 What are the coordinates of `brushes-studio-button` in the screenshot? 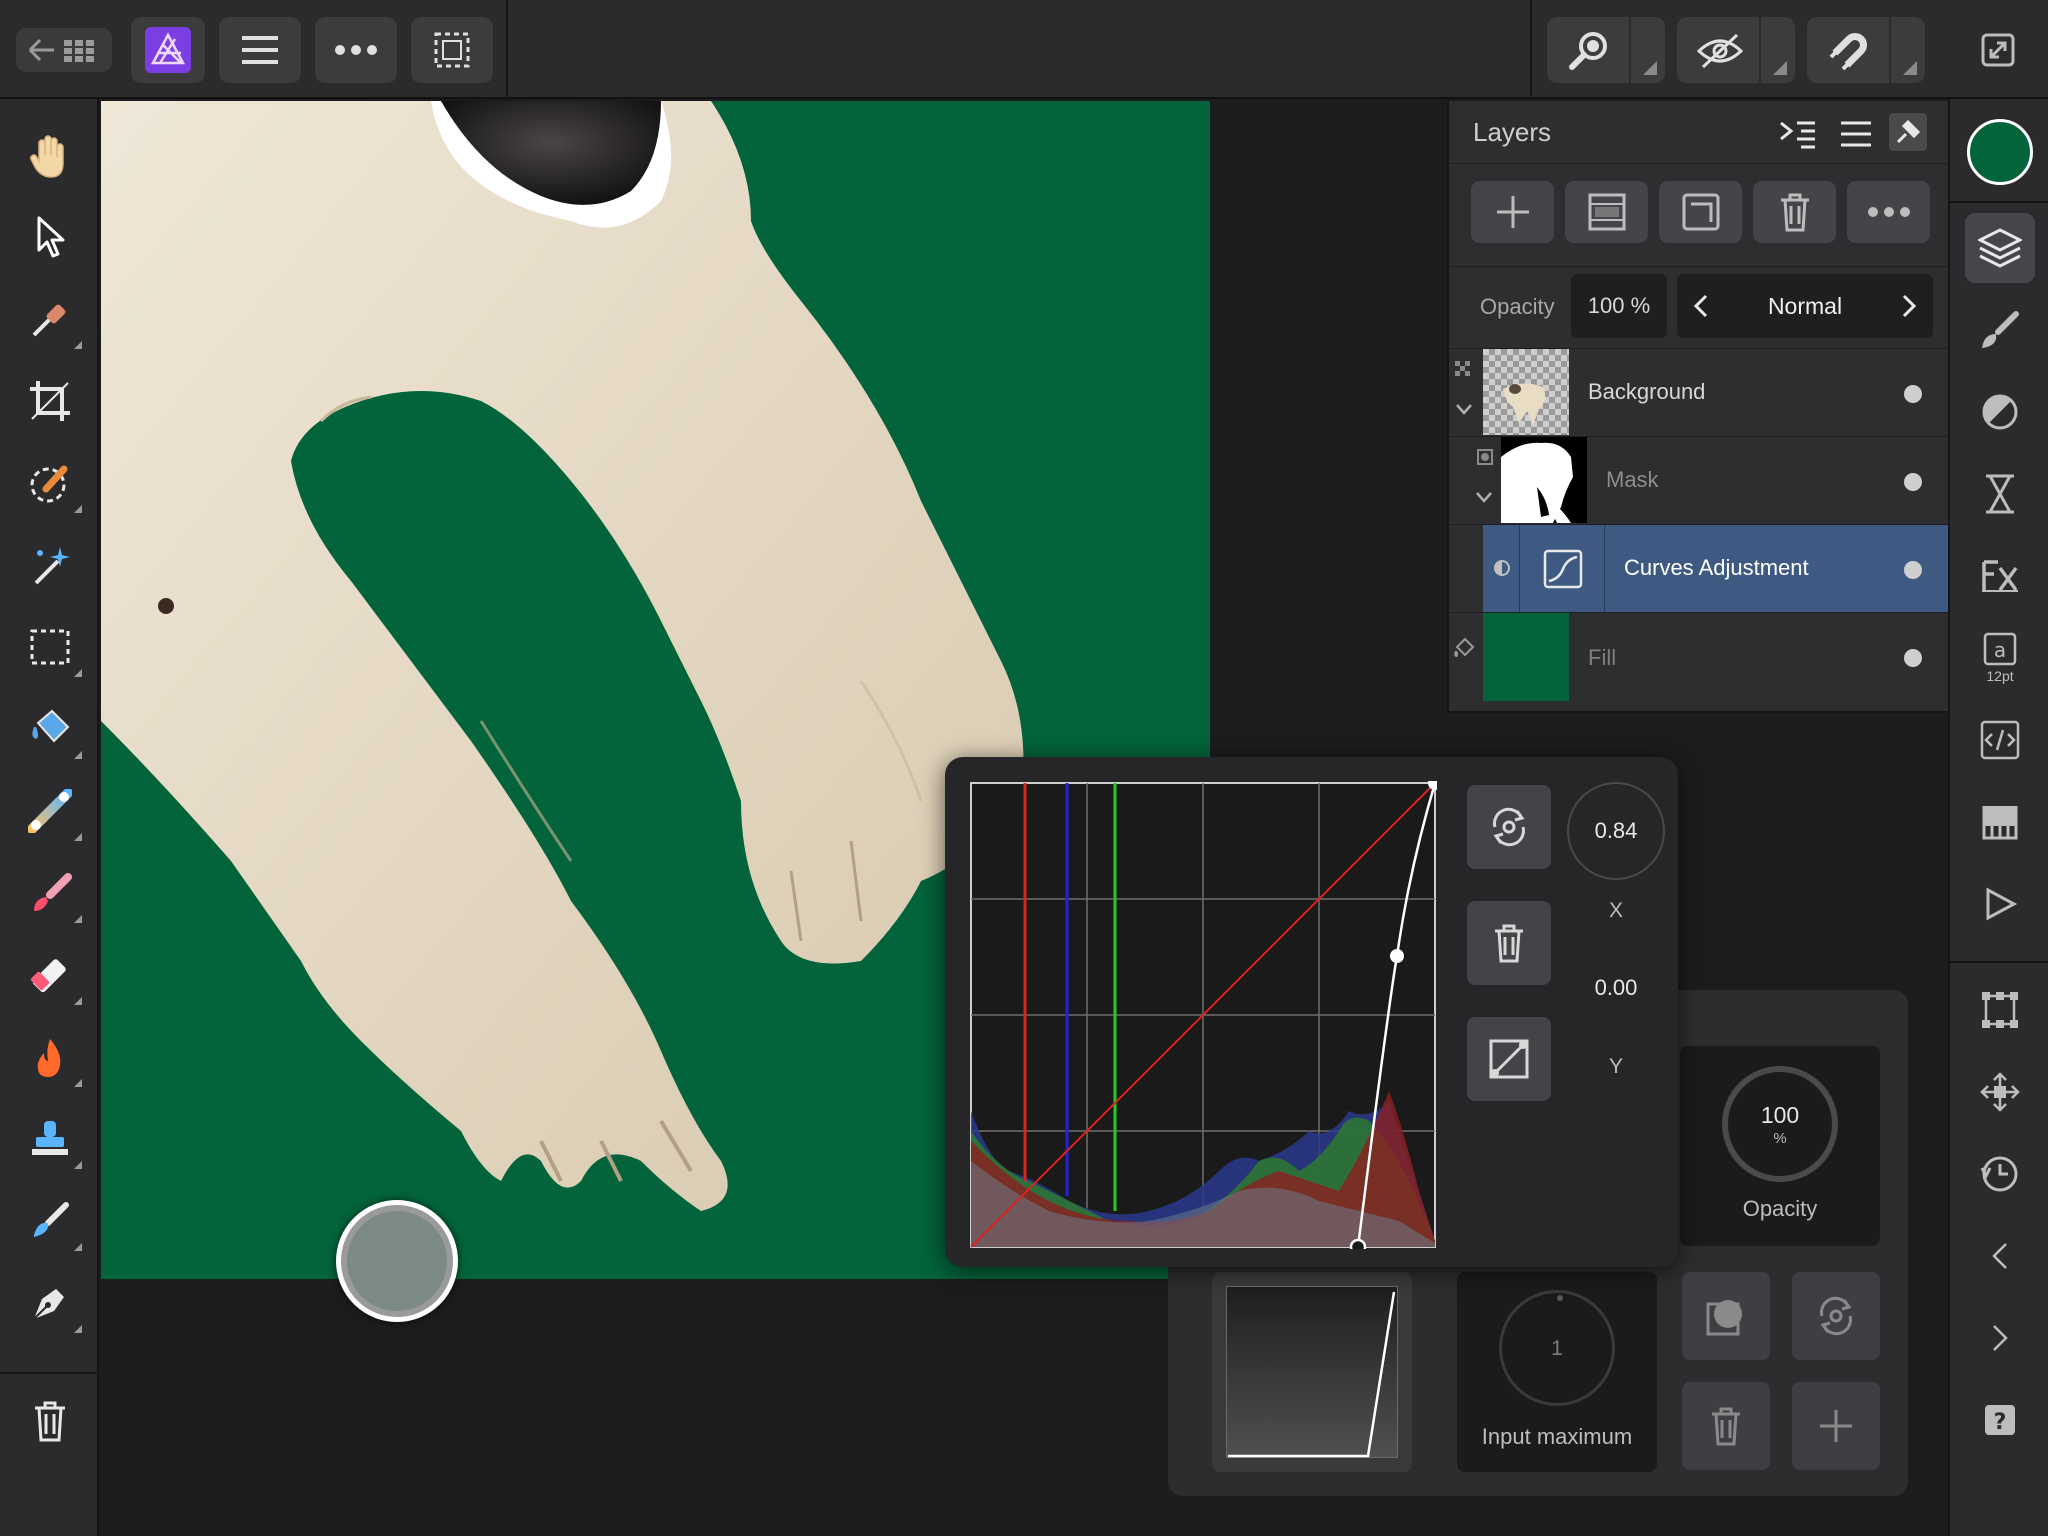 It's located at (2000, 330).